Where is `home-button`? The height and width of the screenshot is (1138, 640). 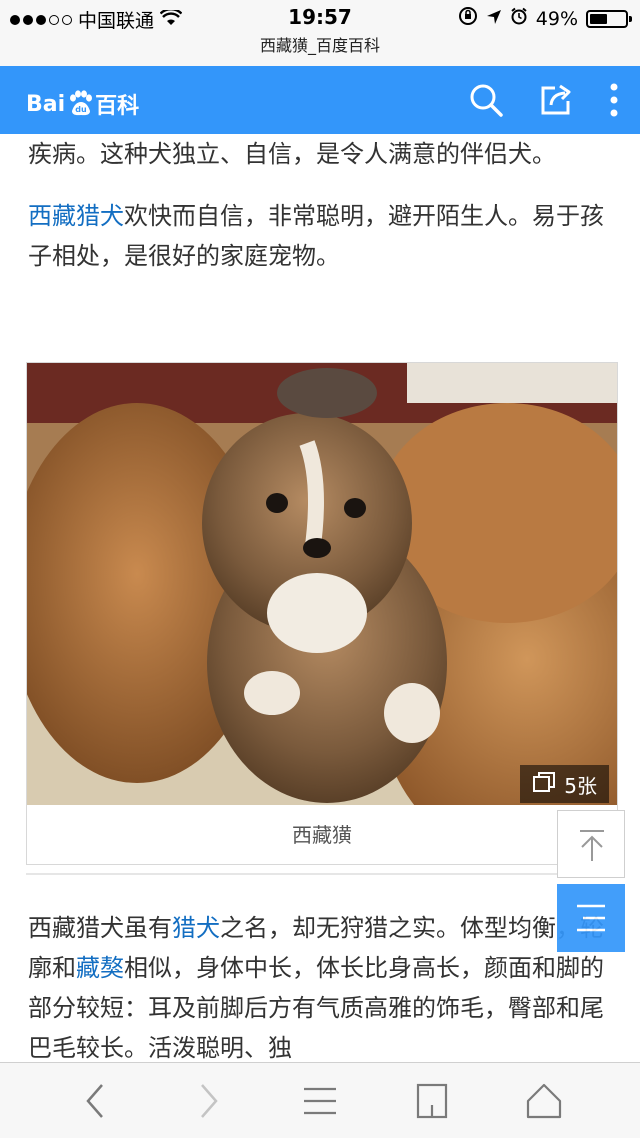
home-button is located at coordinates (544, 1101).